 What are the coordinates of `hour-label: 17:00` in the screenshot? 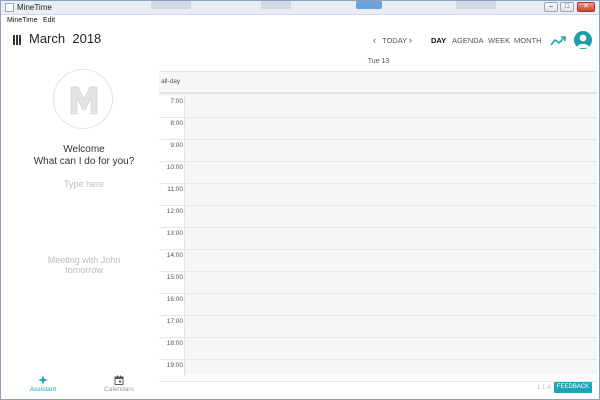 It's located at (174, 321).